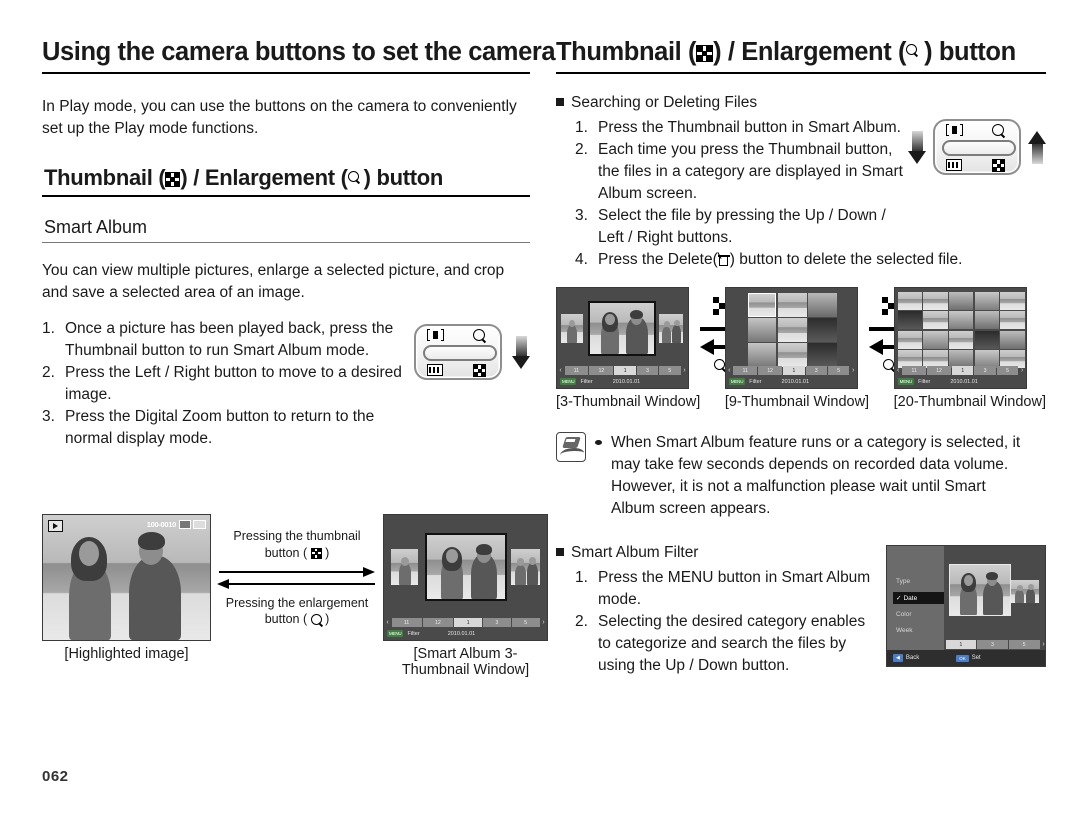 This screenshot has width=1080, height=815. I want to click on zoom-wide-icon, so click(435, 335).